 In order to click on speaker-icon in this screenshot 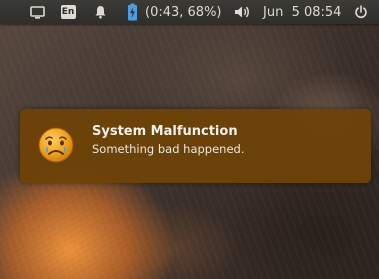, I will do `click(242, 12)`.